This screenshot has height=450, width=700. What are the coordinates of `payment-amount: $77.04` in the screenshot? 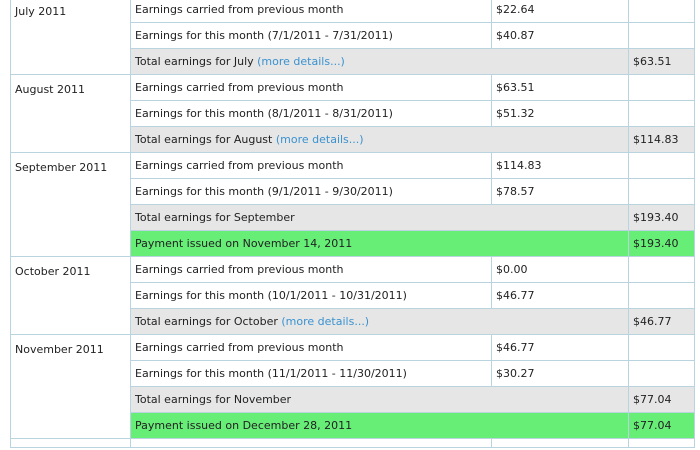 It's located at (661, 425).